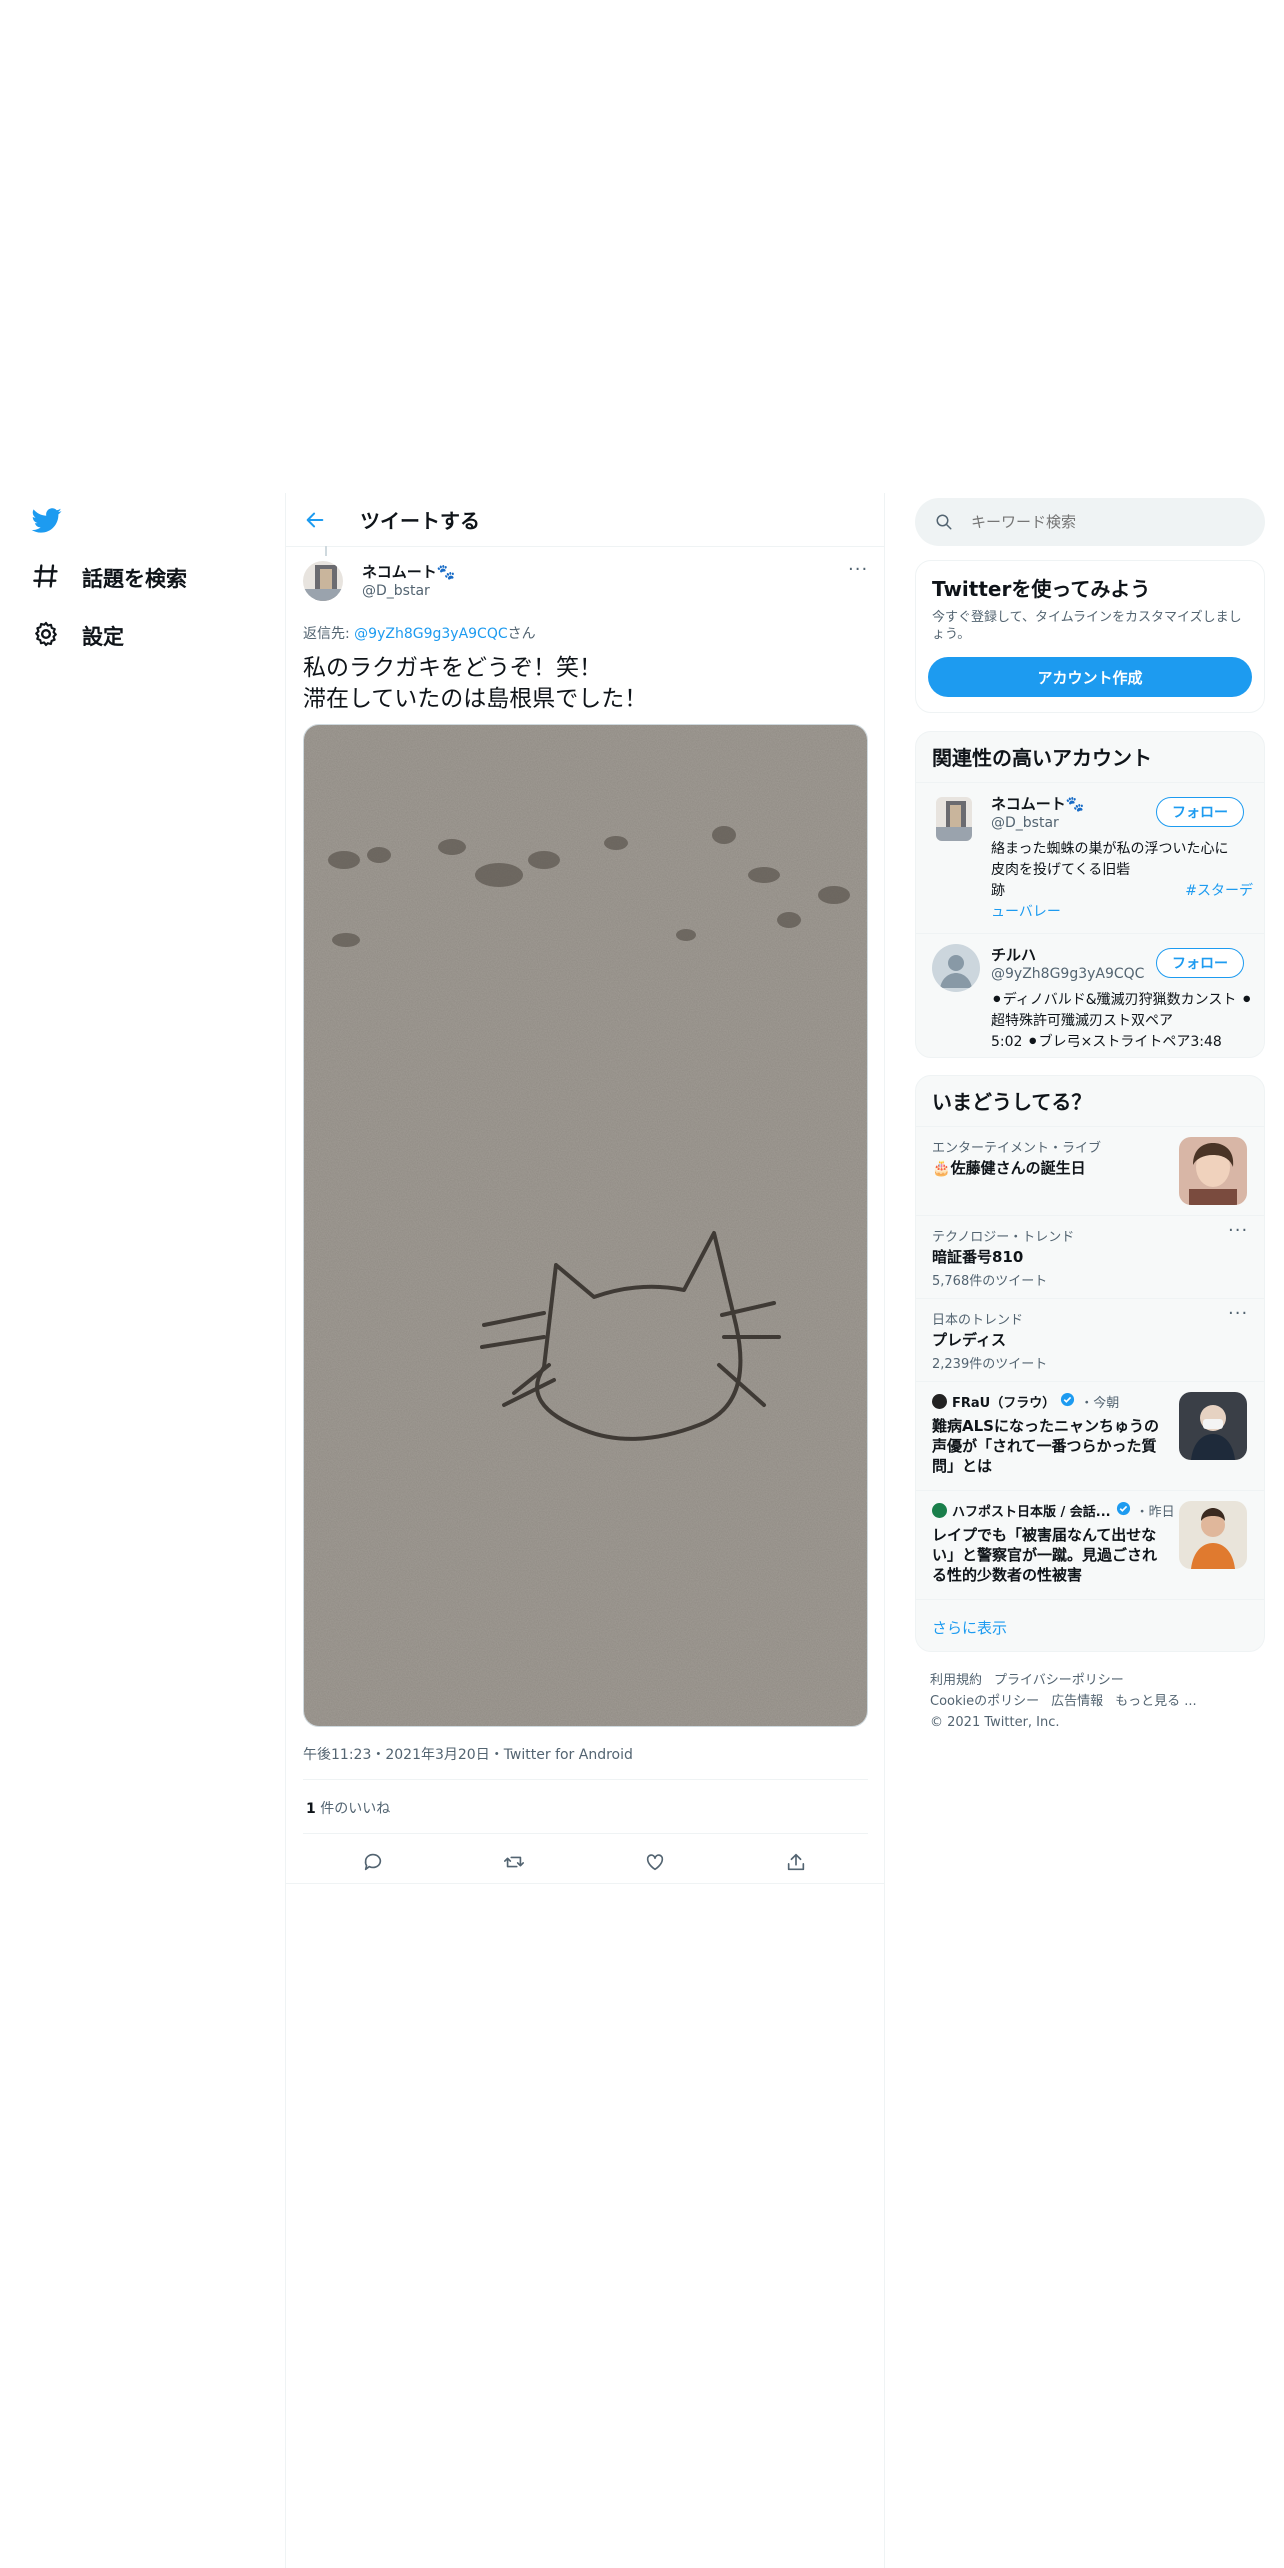  I want to click on trend-item: 日本のトレンド プレディス 2,239件のツイート ···, so click(1090, 1340).